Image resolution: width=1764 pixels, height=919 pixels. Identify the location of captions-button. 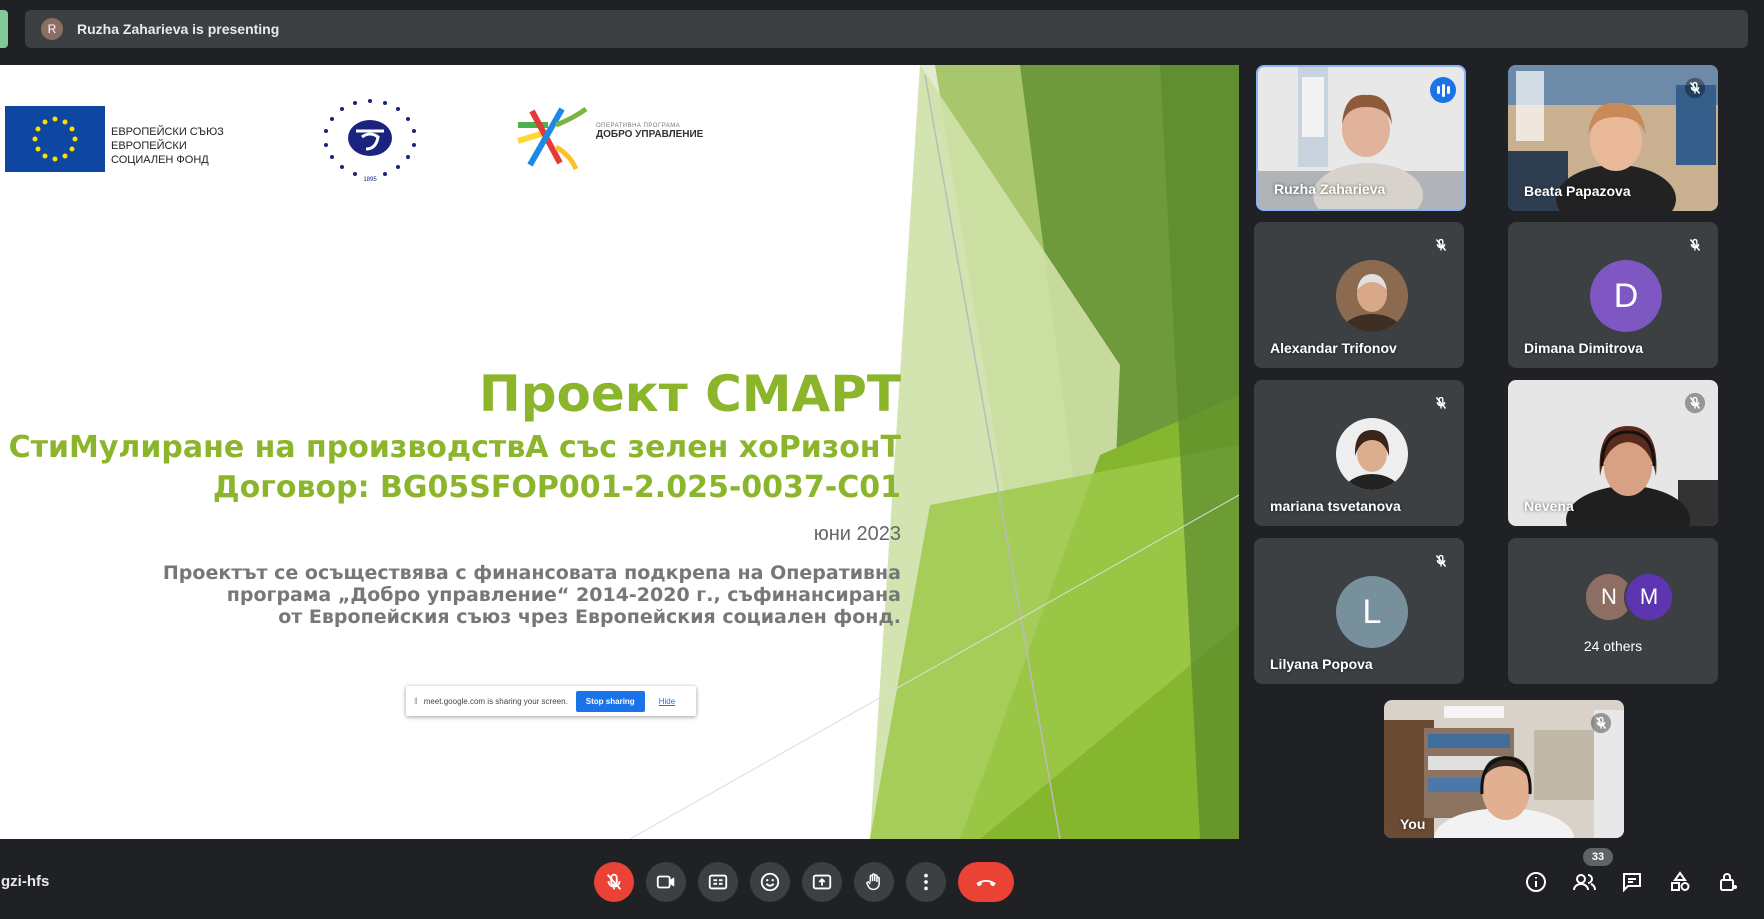
(718, 882).